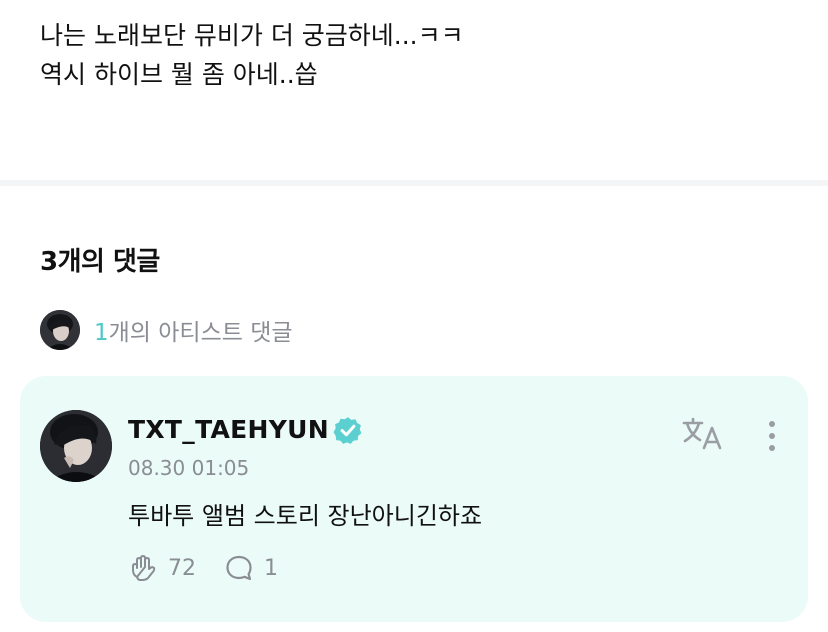 The image size is (828, 632). What do you see at coordinates (704, 434) in the screenshot?
I see `translate-icon` at bounding box center [704, 434].